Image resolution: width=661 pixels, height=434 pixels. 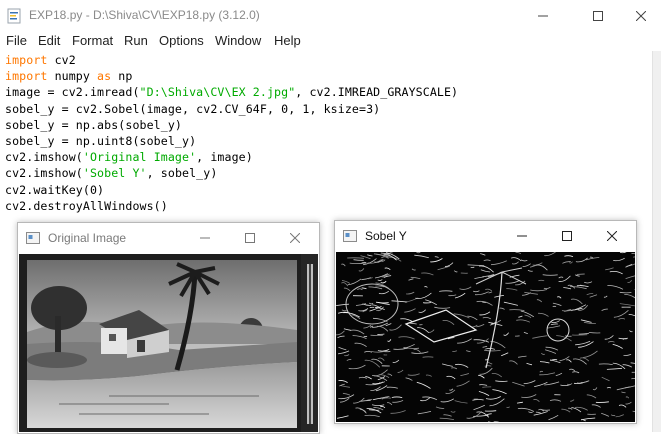 What do you see at coordinates (386, 236) in the screenshot?
I see `sobel-y-title: Sobel Y` at bounding box center [386, 236].